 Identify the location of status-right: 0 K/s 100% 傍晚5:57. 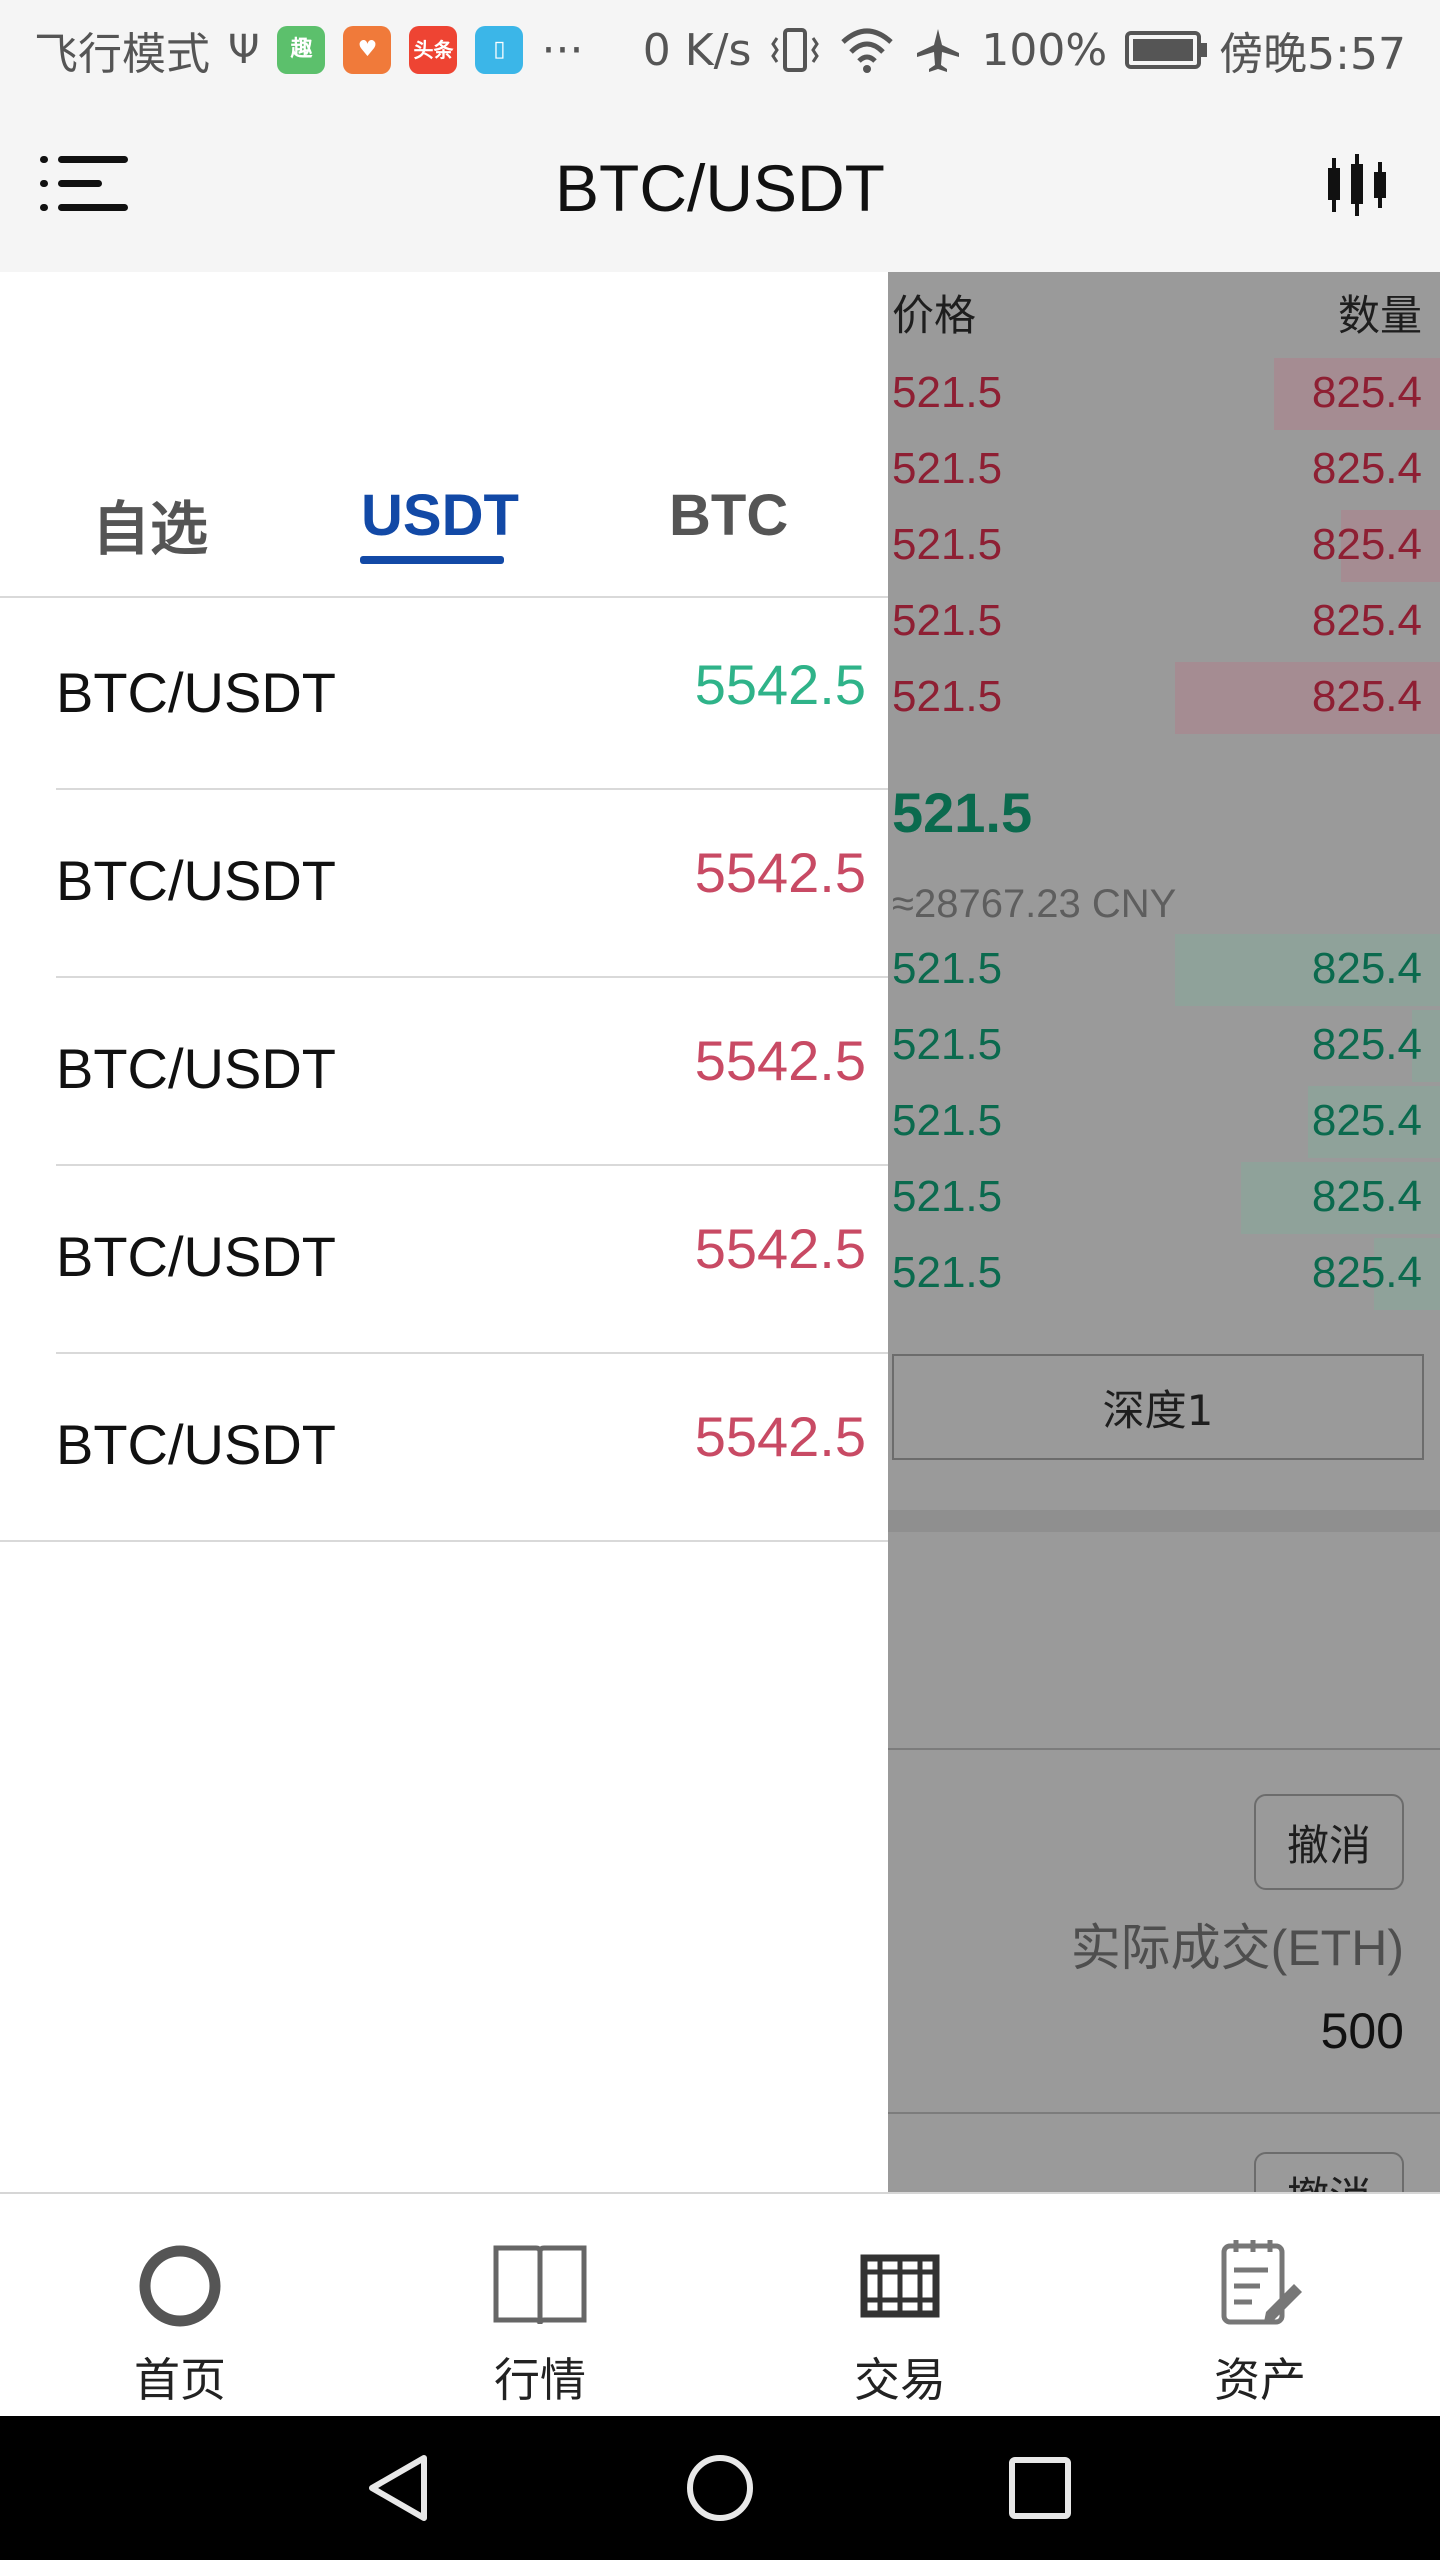
(1024, 50).